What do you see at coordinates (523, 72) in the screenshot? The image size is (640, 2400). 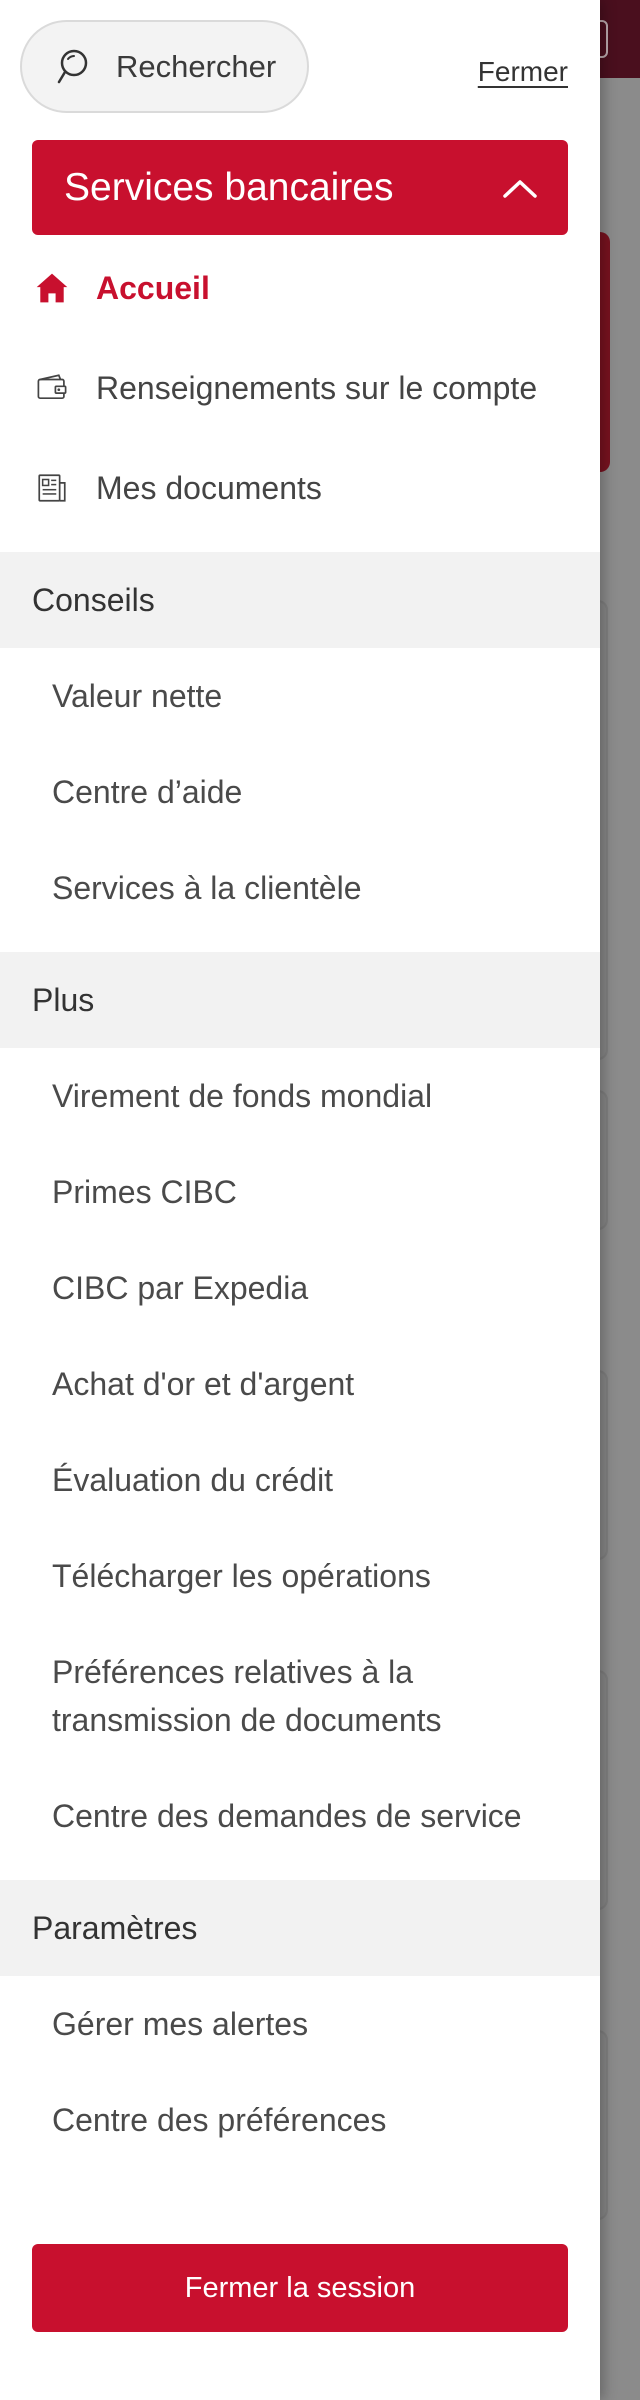 I see `close-menu-link: Fermer` at bounding box center [523, 72].